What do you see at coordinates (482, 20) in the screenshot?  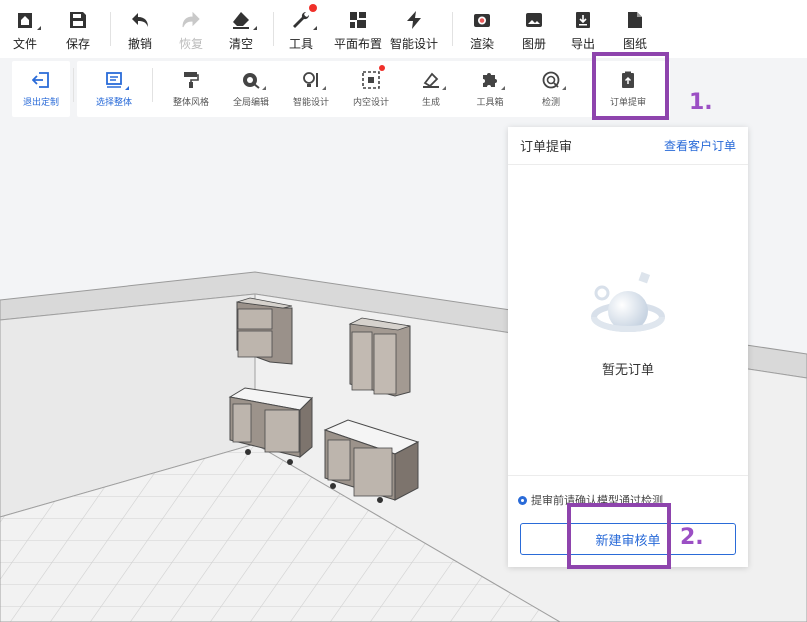 I see `camera-icon` at bounding box center [482, 20].